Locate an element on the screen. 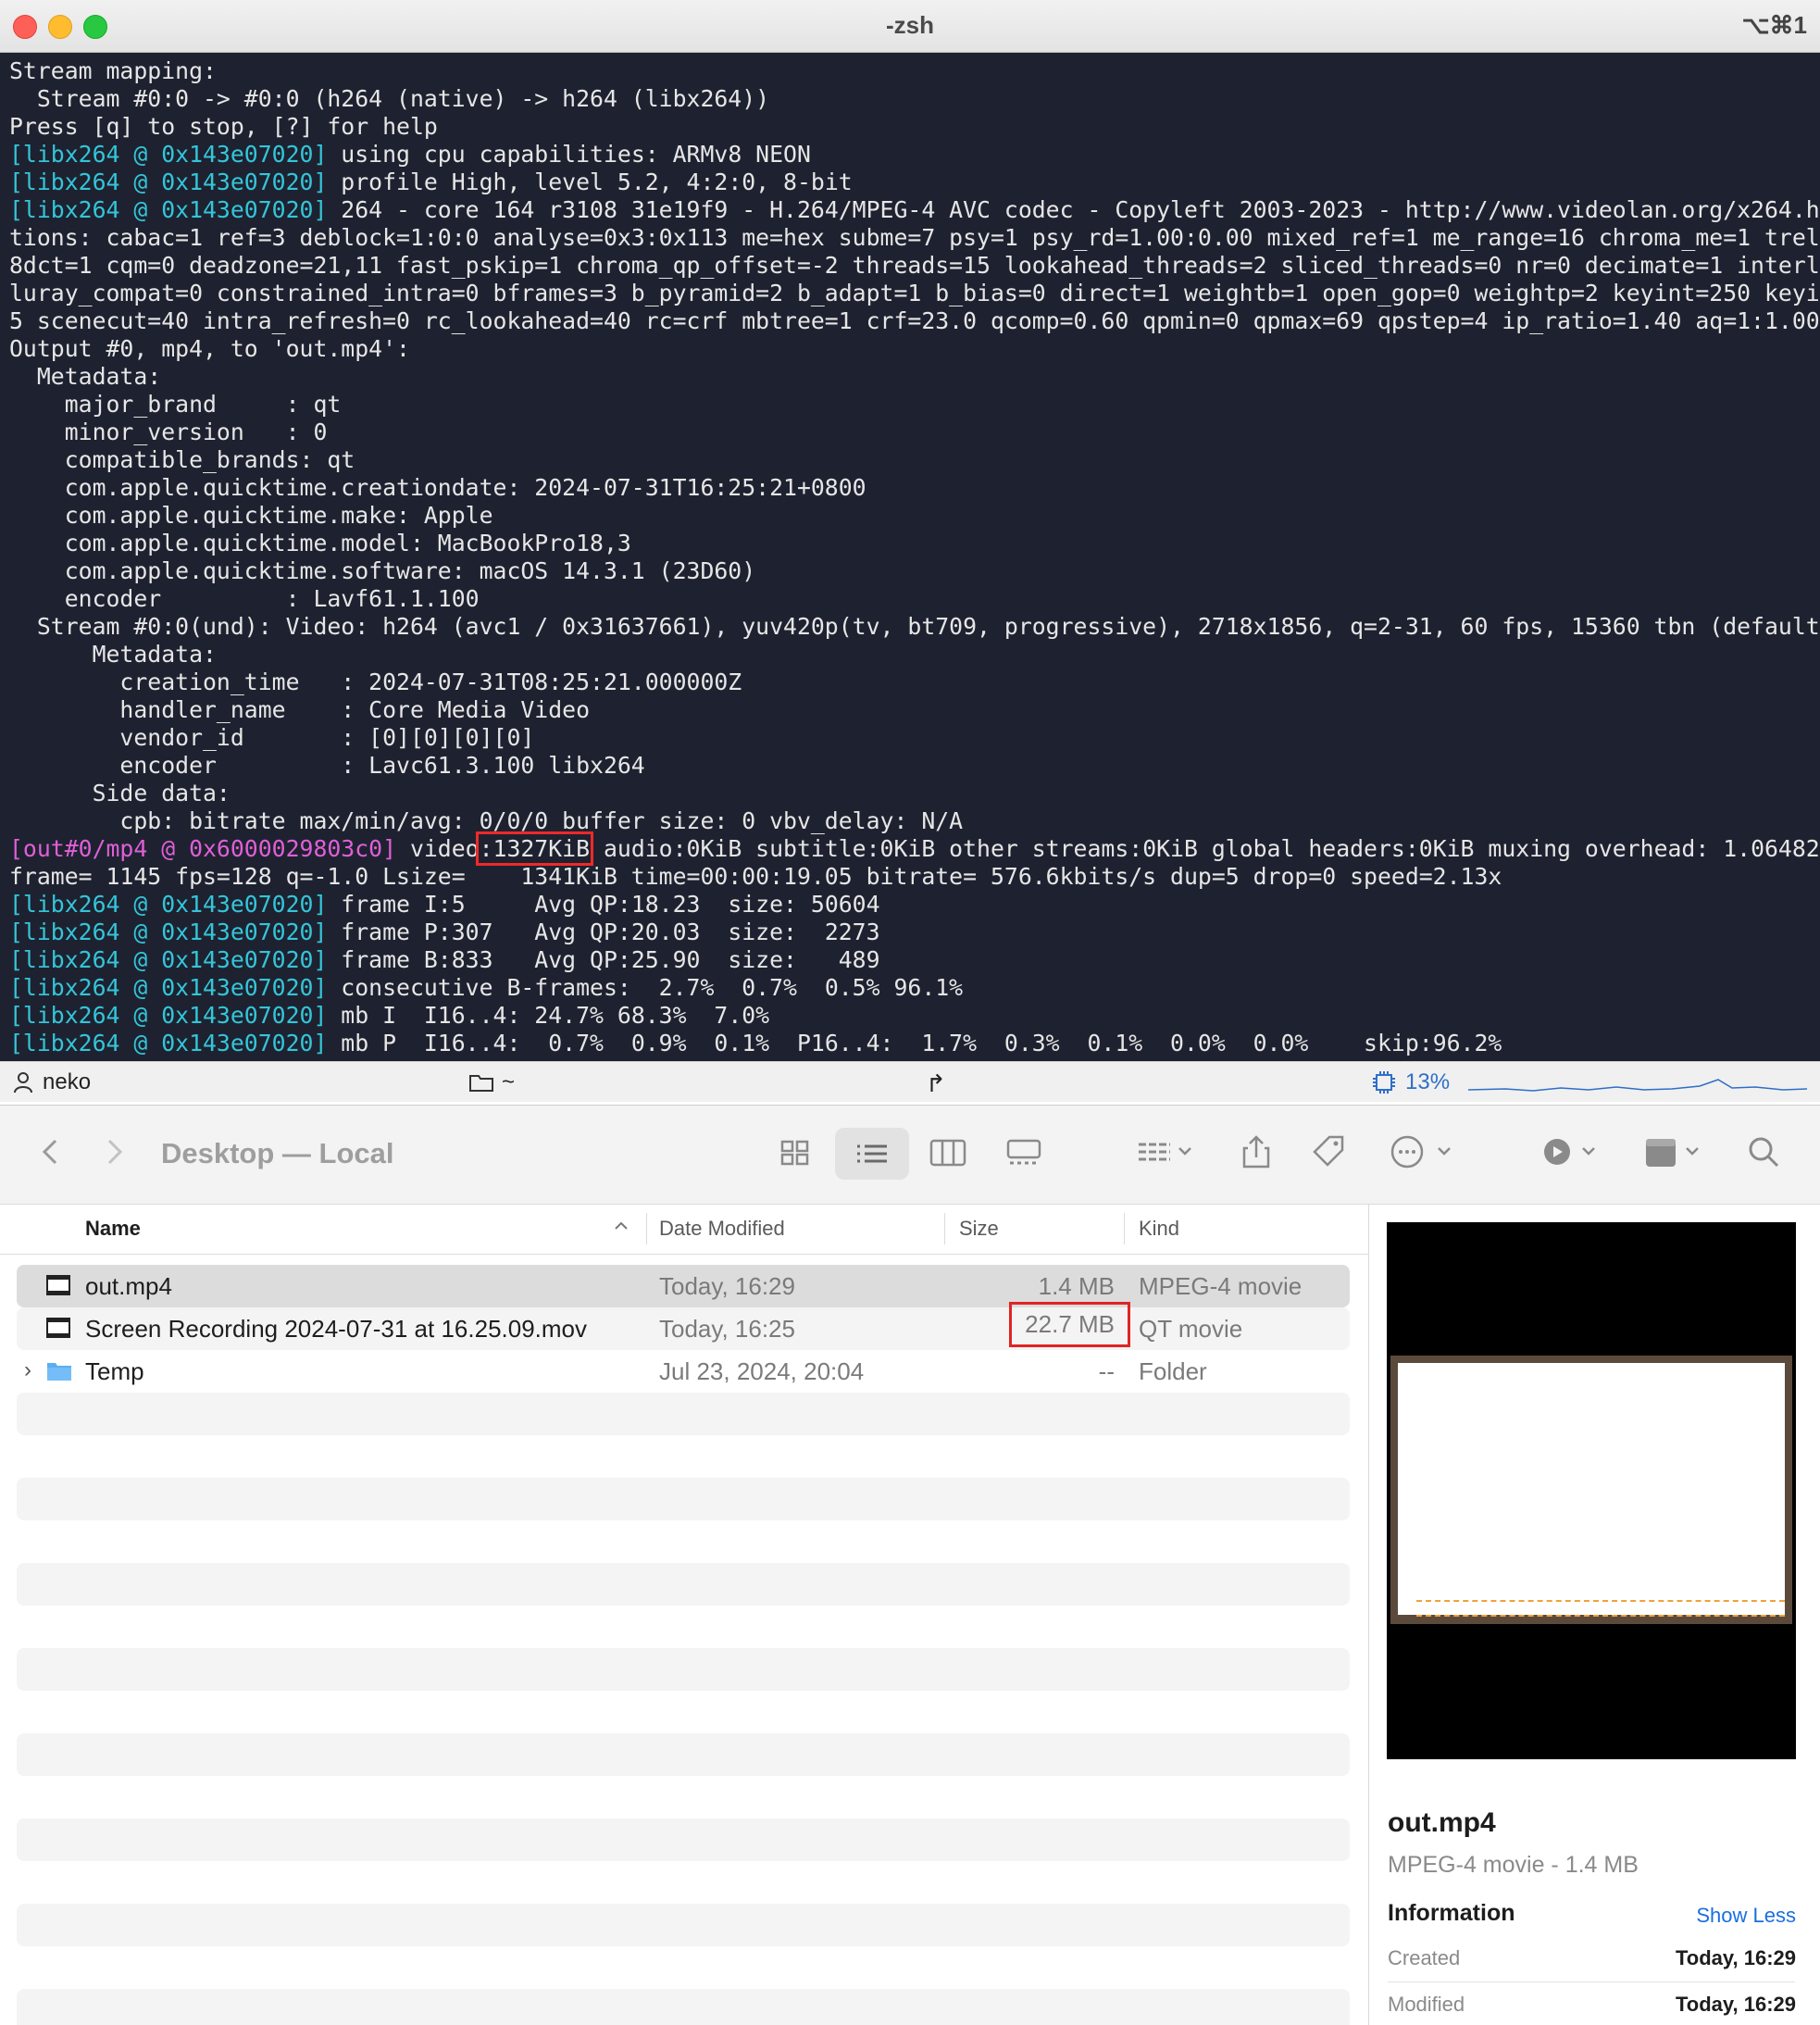  terminal-line: Side data: is located at coordinates (911, 793).